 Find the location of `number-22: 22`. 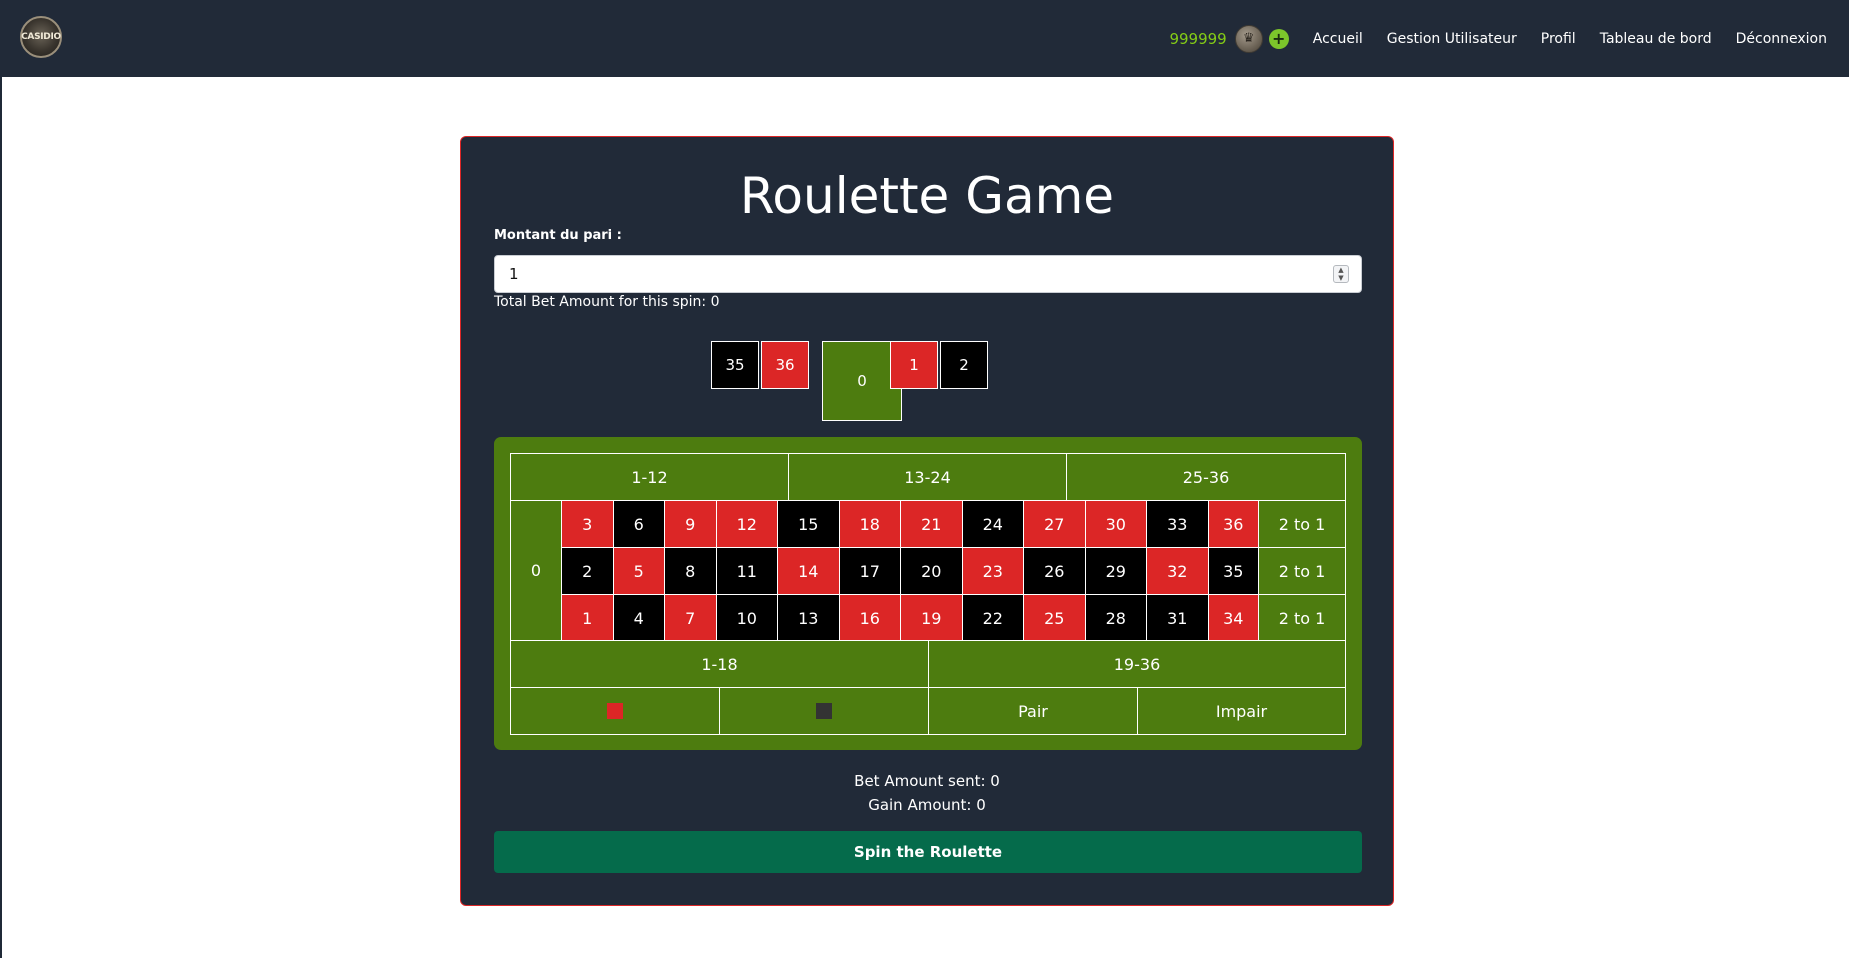

number-22: 22 is located at coordinates (992, 618).